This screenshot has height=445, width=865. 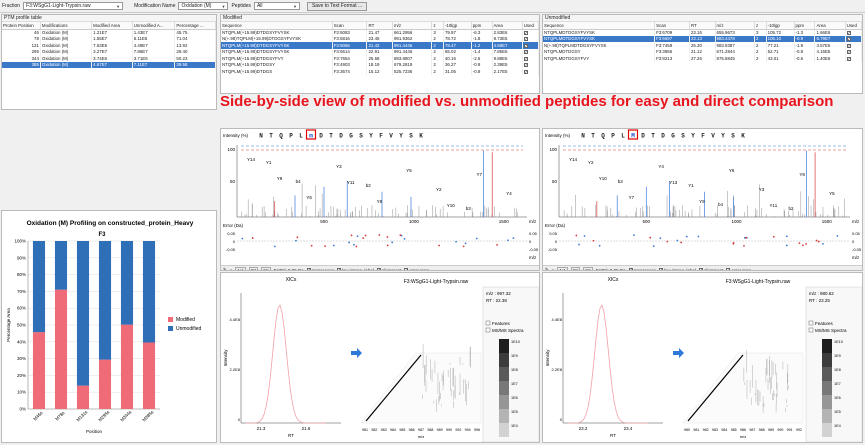 I want to click on unmodified-header: m/z, so click(x=735, y=26).